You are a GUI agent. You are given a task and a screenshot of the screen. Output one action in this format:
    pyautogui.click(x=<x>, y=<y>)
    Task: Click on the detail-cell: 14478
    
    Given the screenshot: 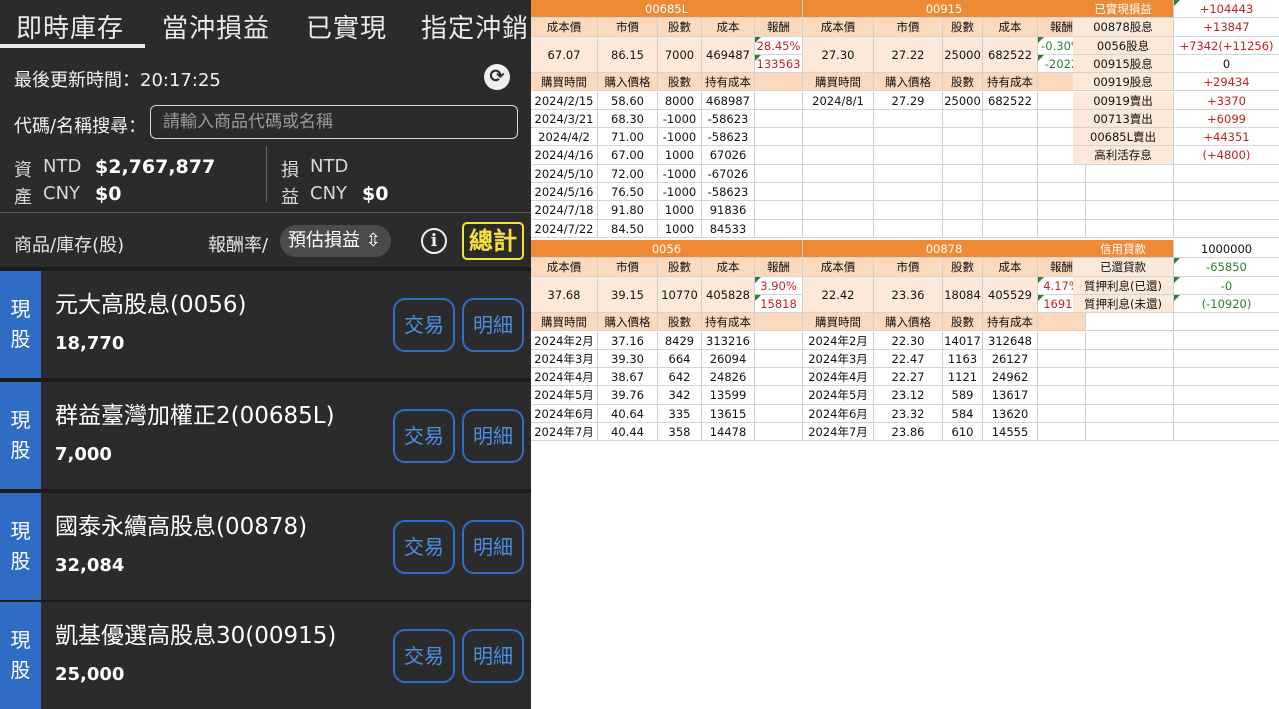 What is the action you would take?
    pyautogui.click(x=728, y=432)
    